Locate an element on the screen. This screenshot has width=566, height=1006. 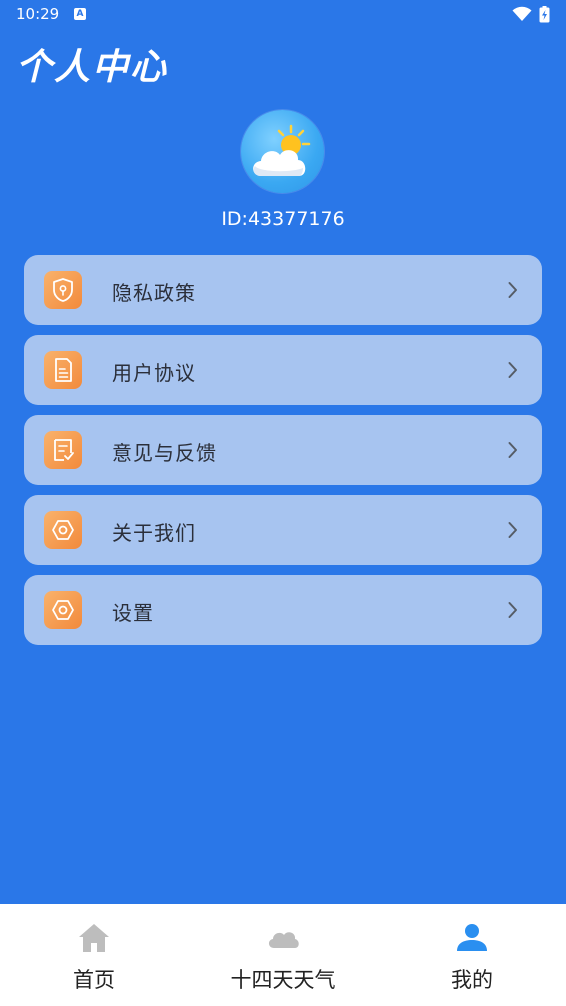
user-id: ID:43377176 is located at coordinates (283, 219).